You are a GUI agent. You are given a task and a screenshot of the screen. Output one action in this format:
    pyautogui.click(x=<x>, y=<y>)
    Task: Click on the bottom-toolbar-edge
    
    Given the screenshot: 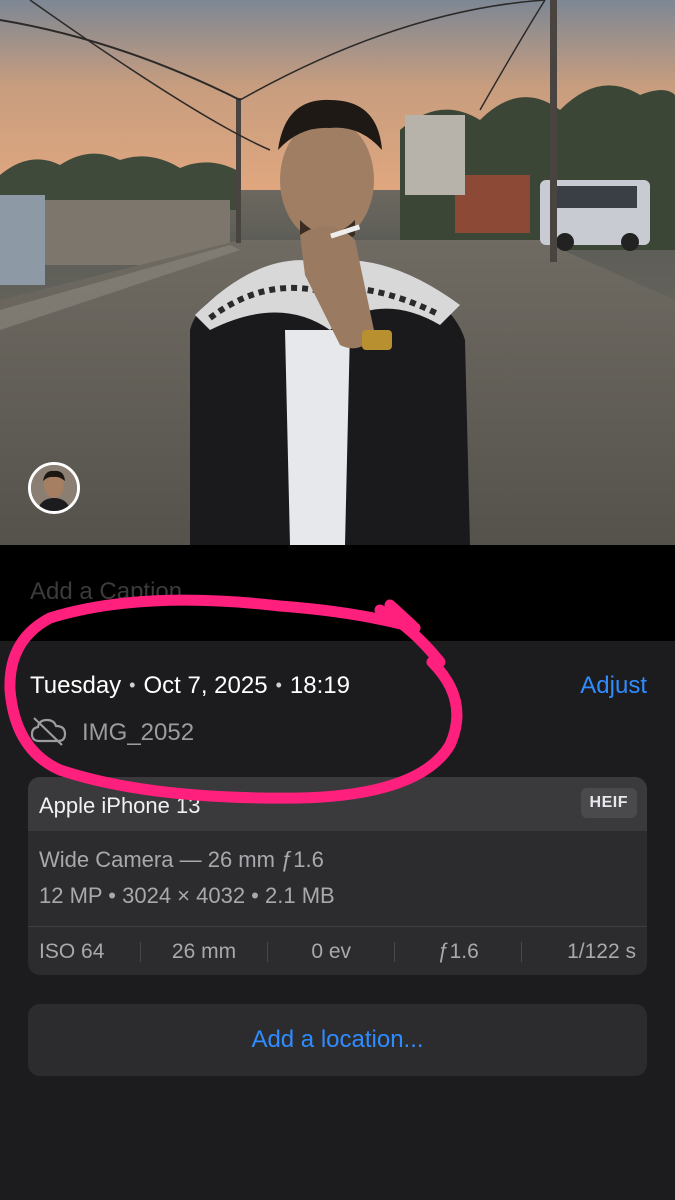 What is the action you would take?
    pyautogui.click(x=337, y=1190)
    